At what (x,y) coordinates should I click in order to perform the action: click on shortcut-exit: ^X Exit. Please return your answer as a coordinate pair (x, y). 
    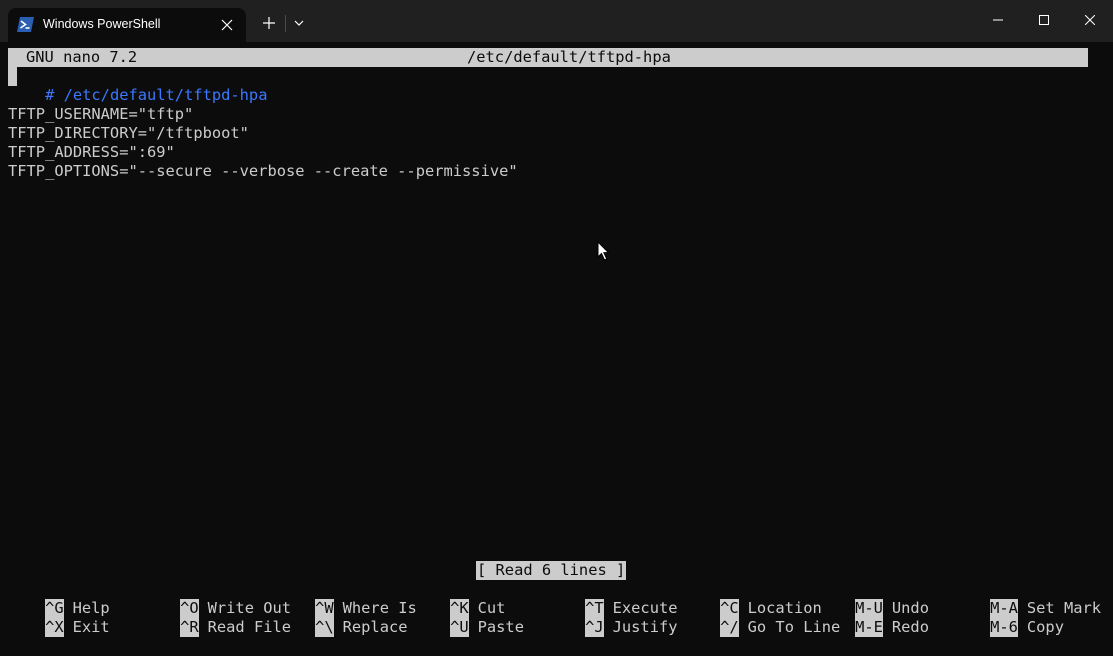
    Looking at the image, I should click on (59, 618).